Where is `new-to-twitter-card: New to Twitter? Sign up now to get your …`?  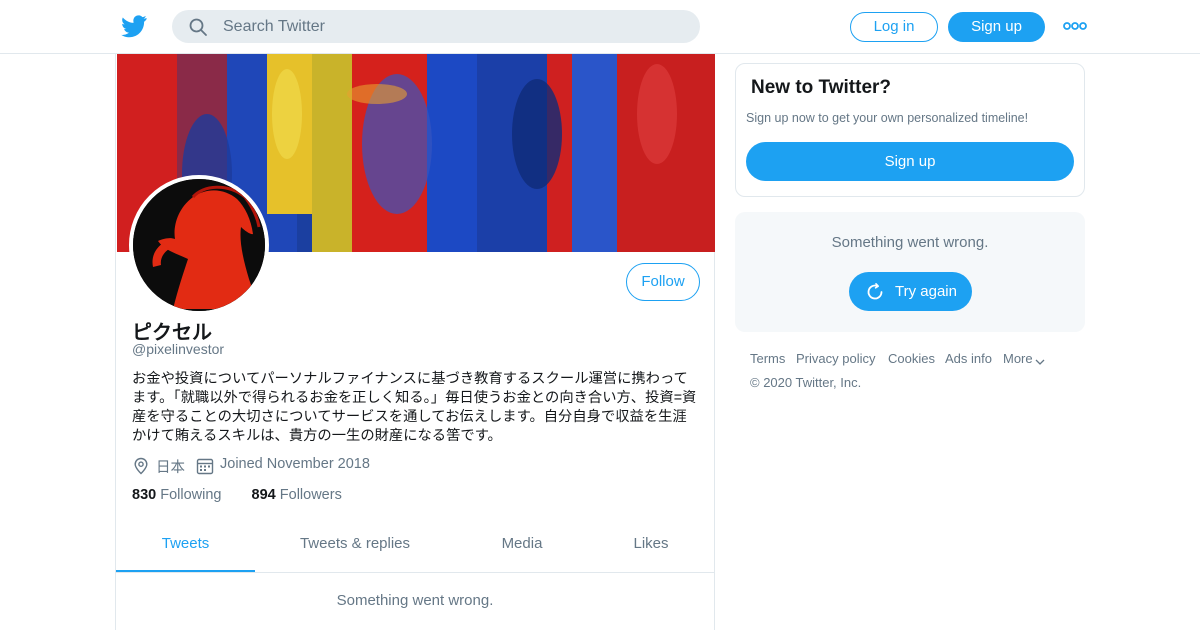
new-to-twitter-card: New to Twitter? Sign up now to get your … is located at coordinates (910, 130).